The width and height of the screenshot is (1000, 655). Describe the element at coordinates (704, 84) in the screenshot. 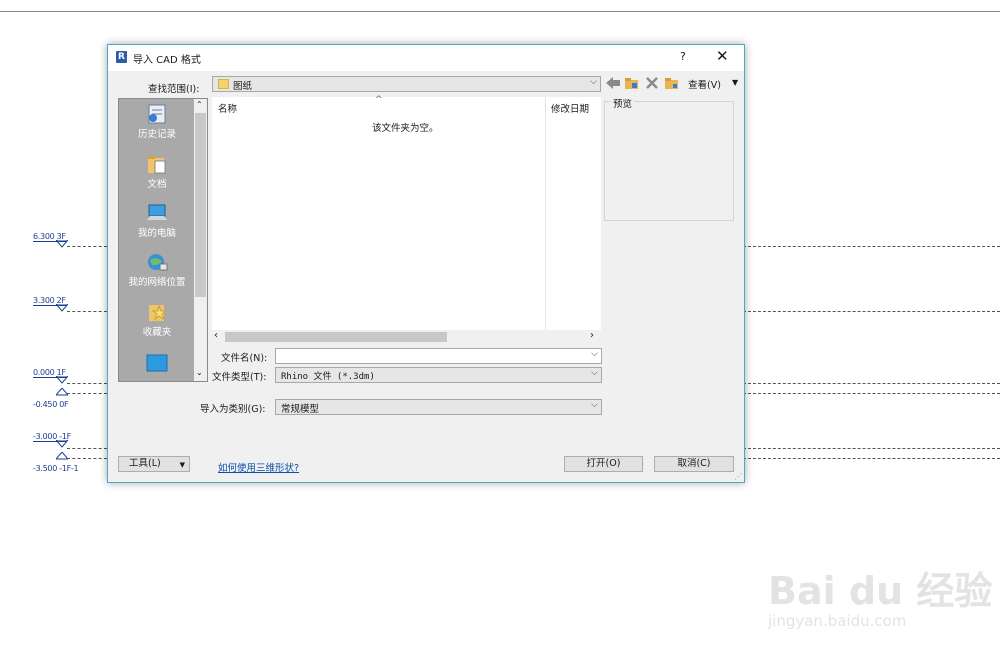

I see `view-menu: 查看(V)` at that location.